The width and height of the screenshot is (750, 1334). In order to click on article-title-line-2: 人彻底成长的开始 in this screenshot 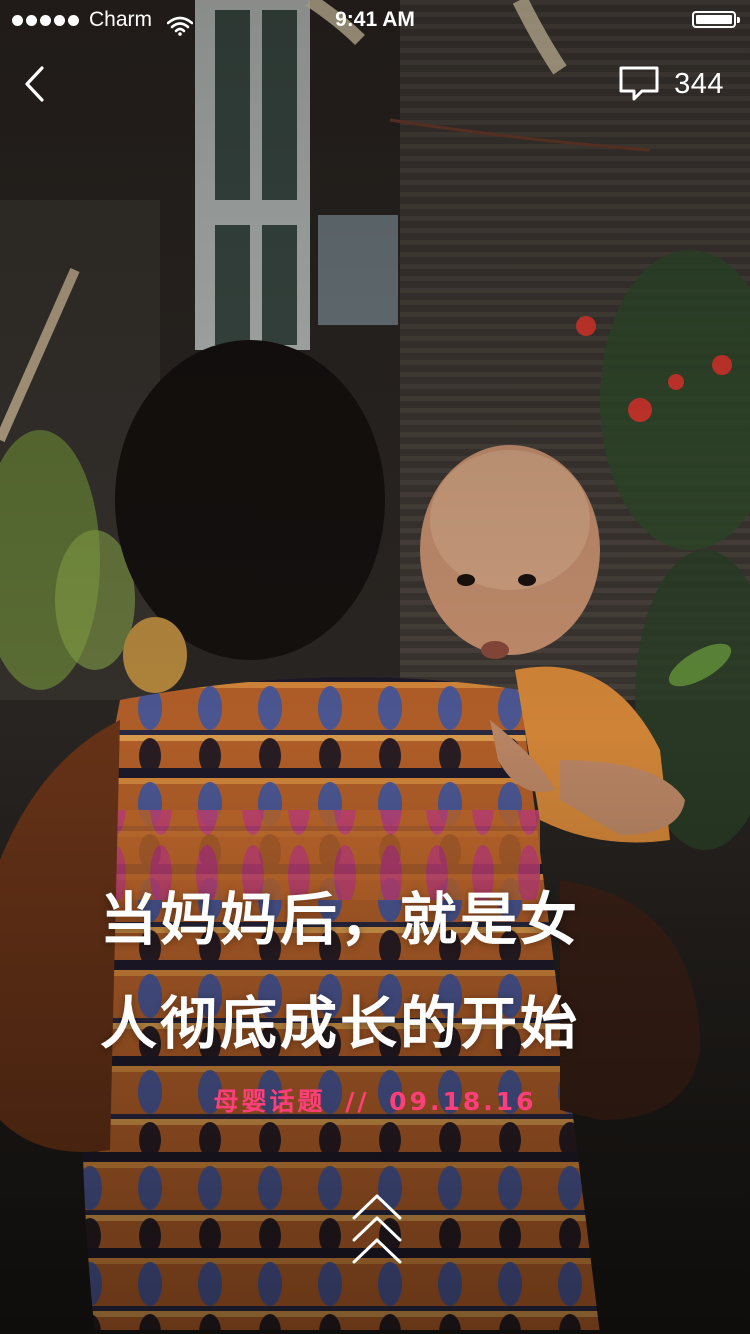, I will do `click(340, 1024)`.